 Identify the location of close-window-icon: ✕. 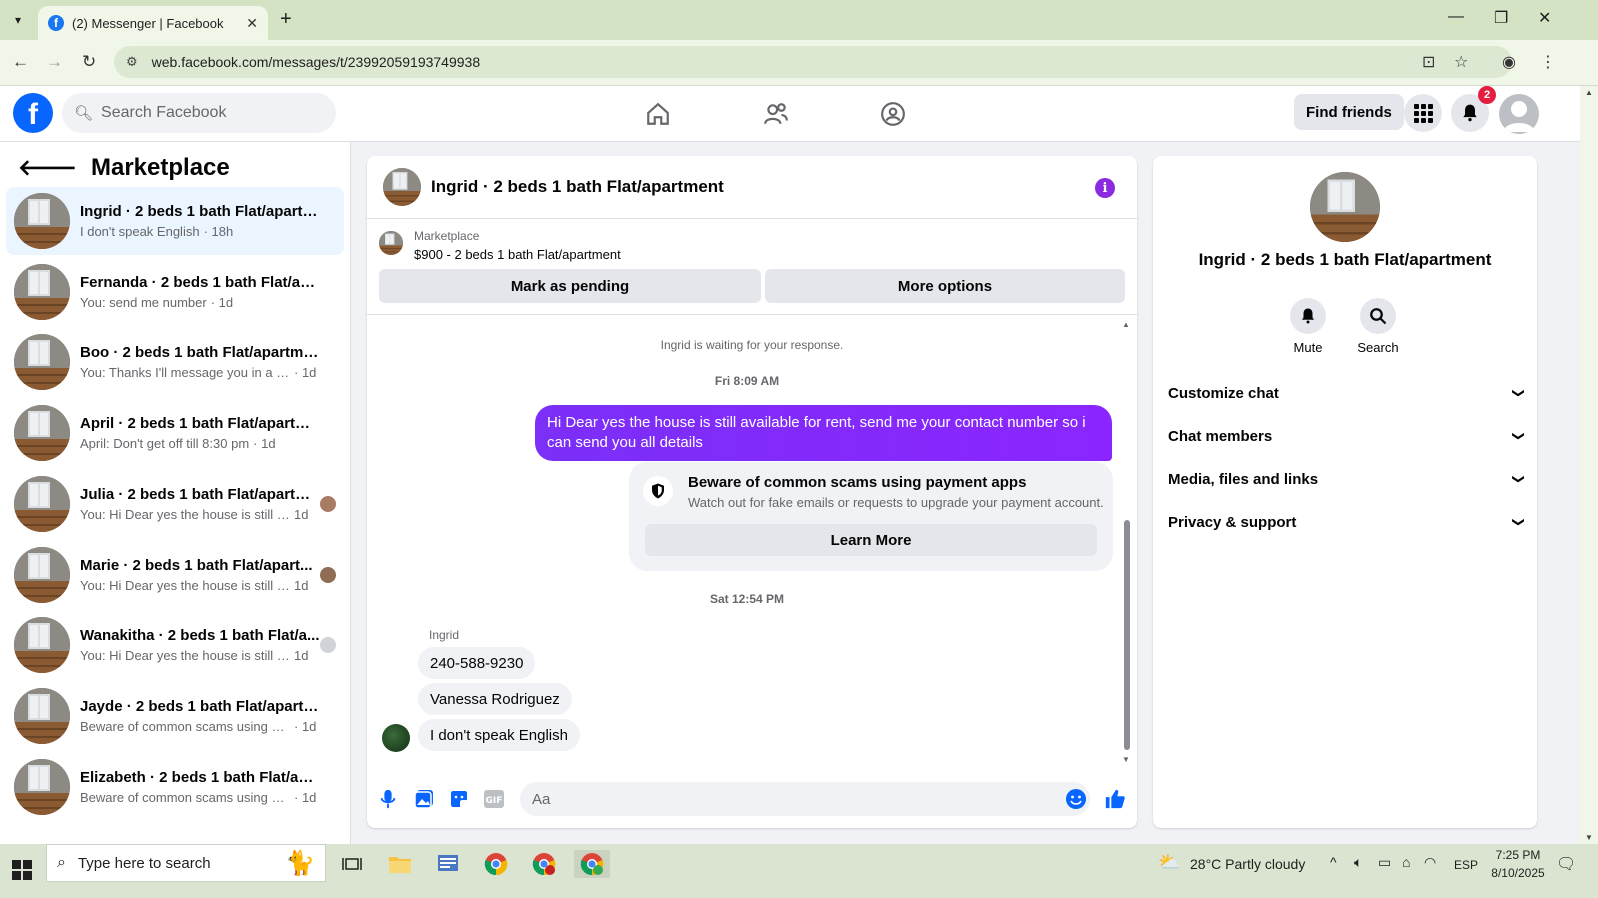
(1544, 18).